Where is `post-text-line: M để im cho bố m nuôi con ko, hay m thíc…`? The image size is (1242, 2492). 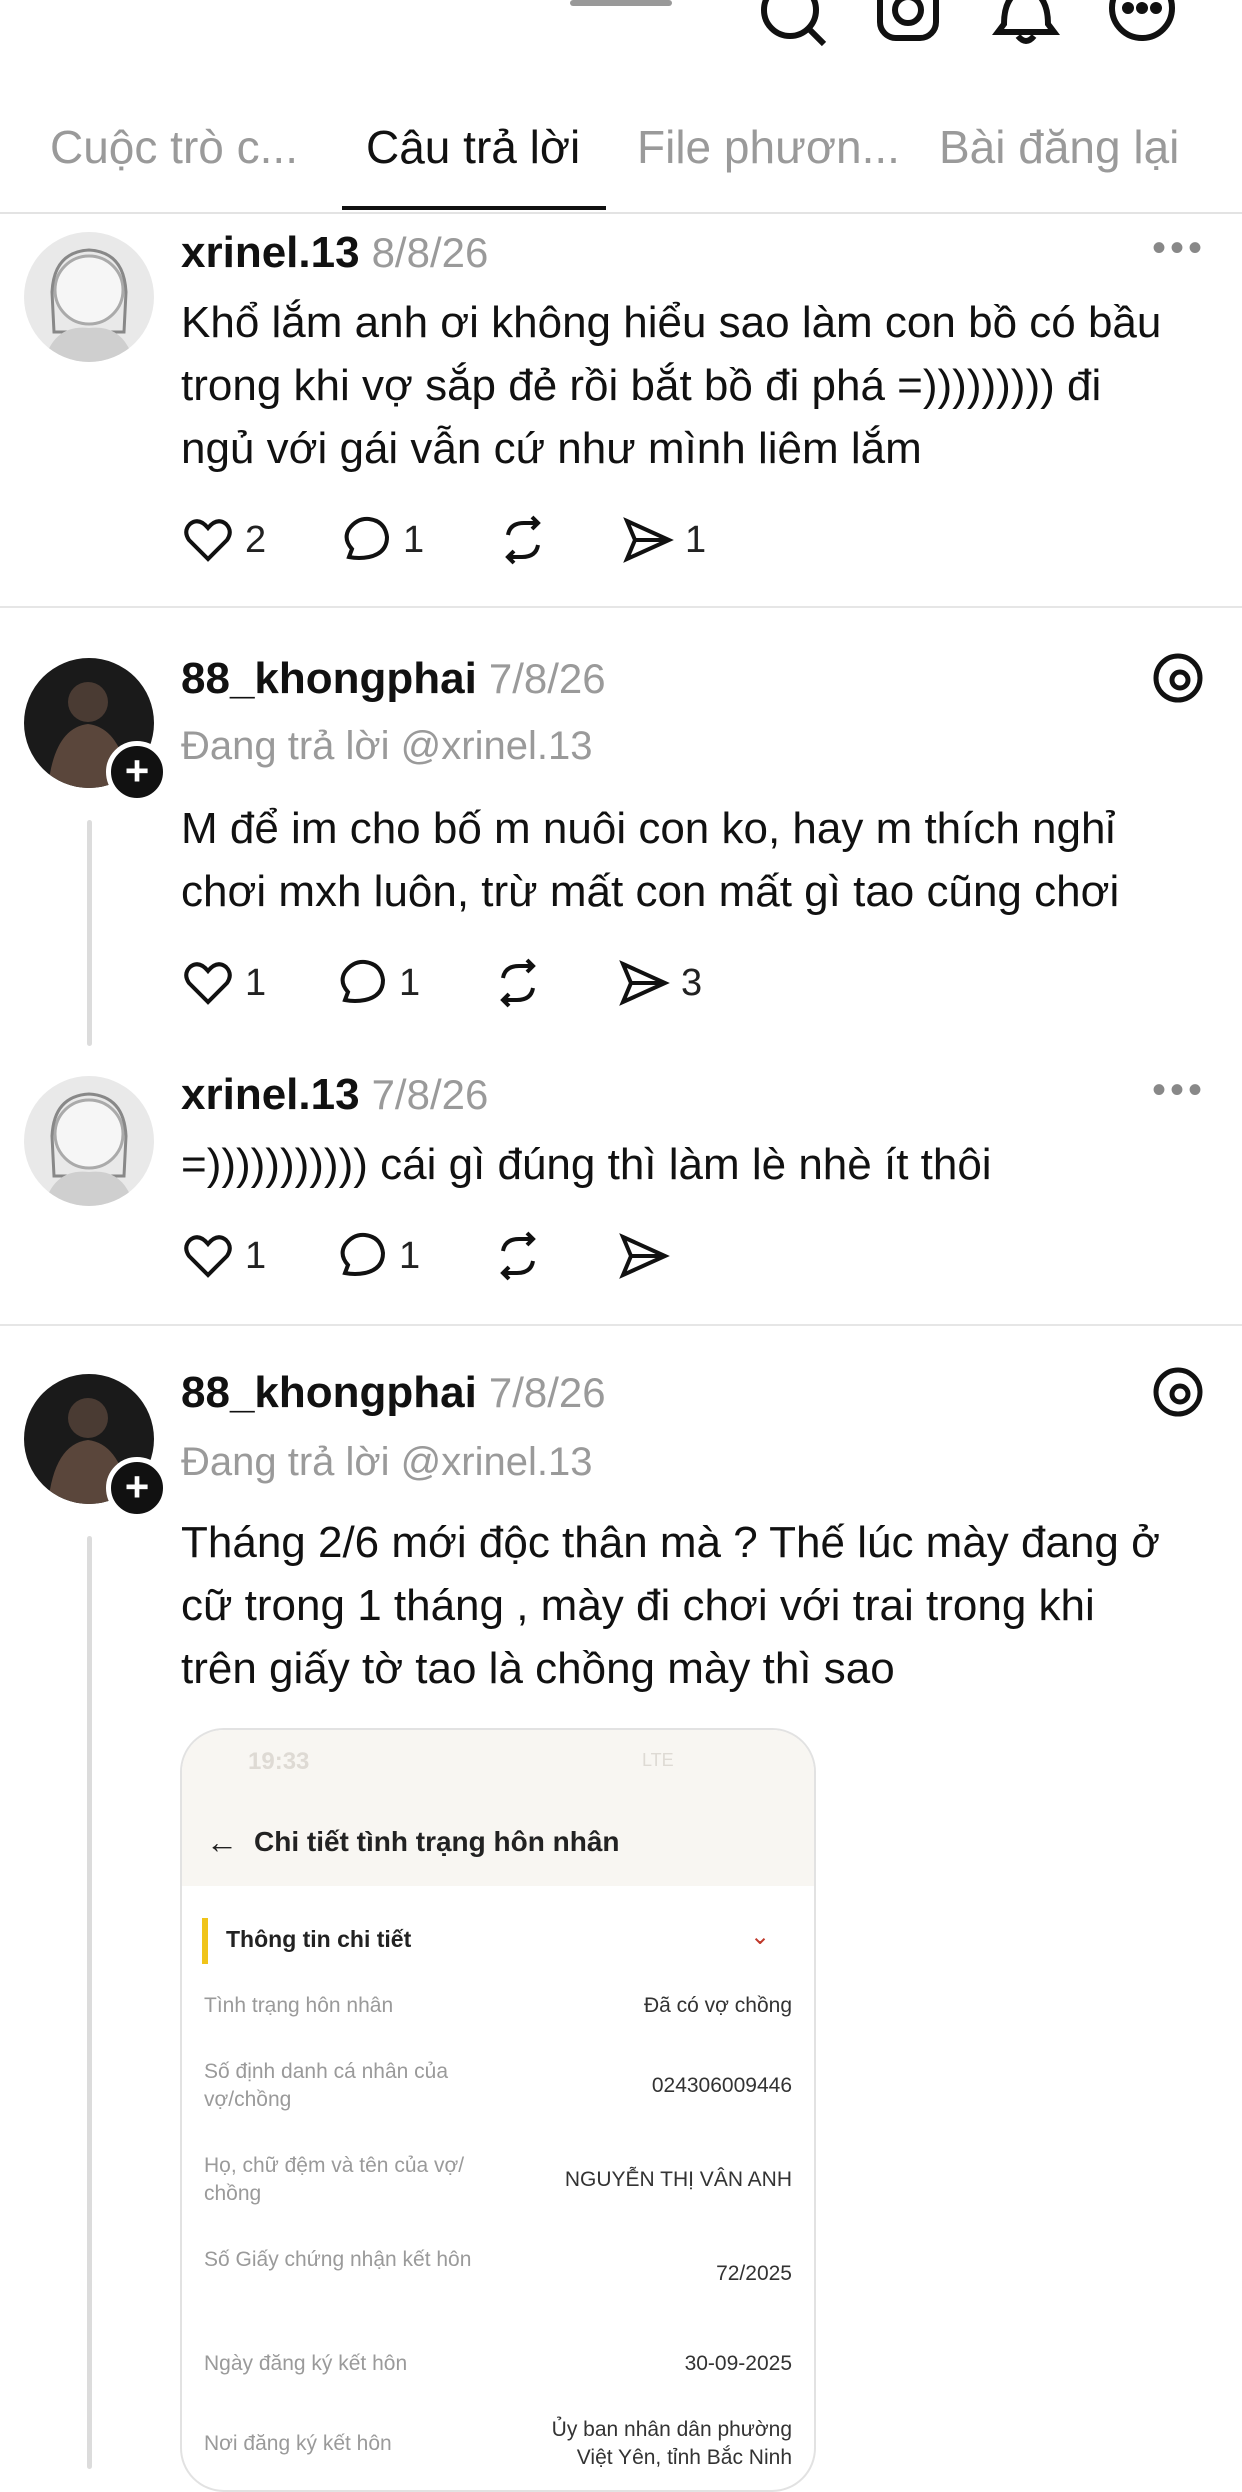 post-text-line: M để im cho bố m nuôi con ko, hay m thíc… is located at coordinates (648, 828).